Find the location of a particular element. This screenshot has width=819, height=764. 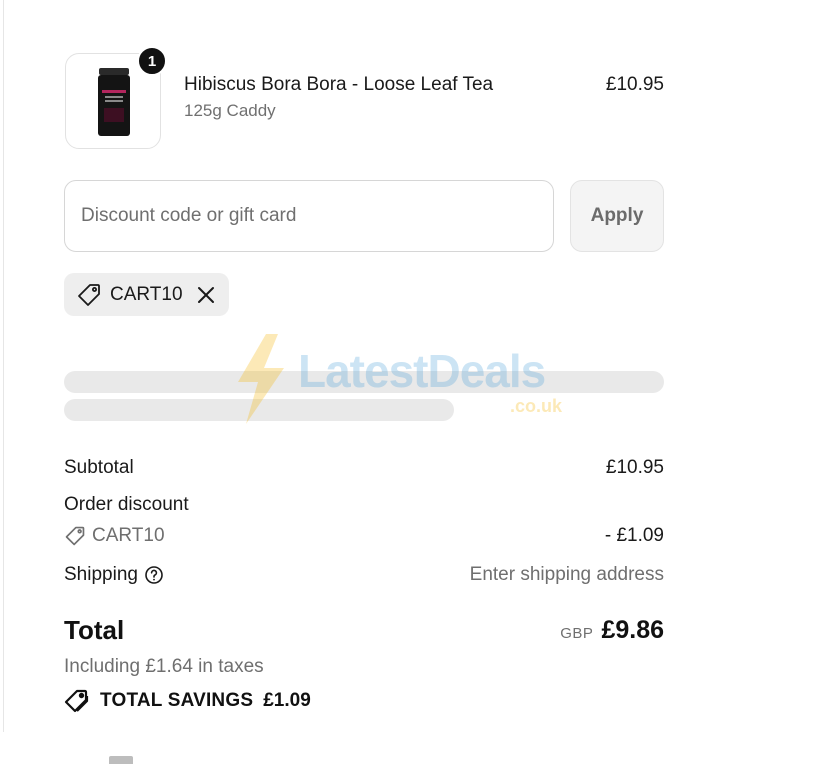

order-discount-code-label: CART10 is located at coordinates (128, 535).